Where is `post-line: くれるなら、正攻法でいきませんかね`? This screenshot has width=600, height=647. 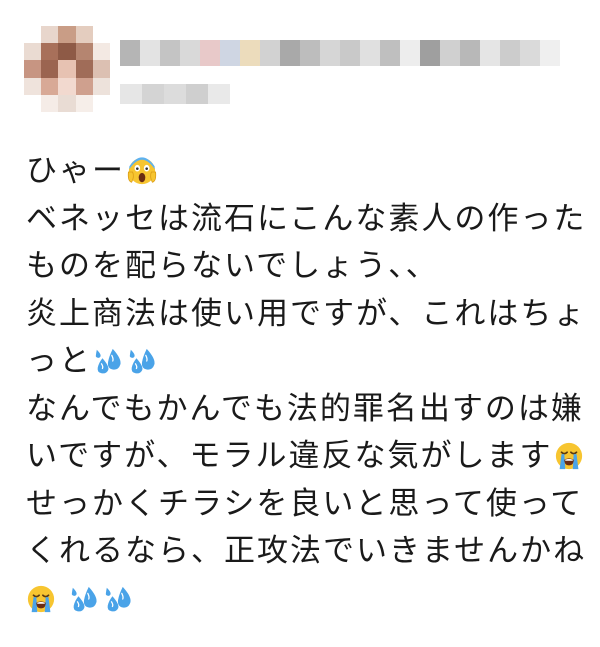
post-line: くれるなら、正攻法でいきませんかね is located at coordinates (306, 552).